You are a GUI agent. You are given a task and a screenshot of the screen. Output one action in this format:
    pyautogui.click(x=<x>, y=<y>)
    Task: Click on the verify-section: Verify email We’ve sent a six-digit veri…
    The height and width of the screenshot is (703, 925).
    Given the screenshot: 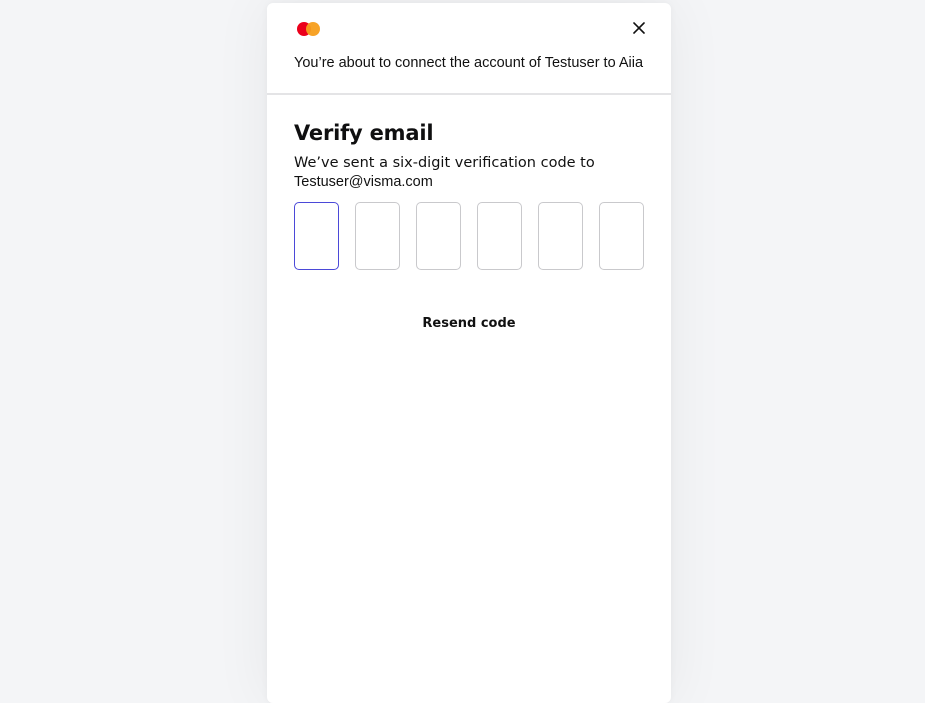 What is the action you would take?
    pyautogui.click(x=469, y=213)
    